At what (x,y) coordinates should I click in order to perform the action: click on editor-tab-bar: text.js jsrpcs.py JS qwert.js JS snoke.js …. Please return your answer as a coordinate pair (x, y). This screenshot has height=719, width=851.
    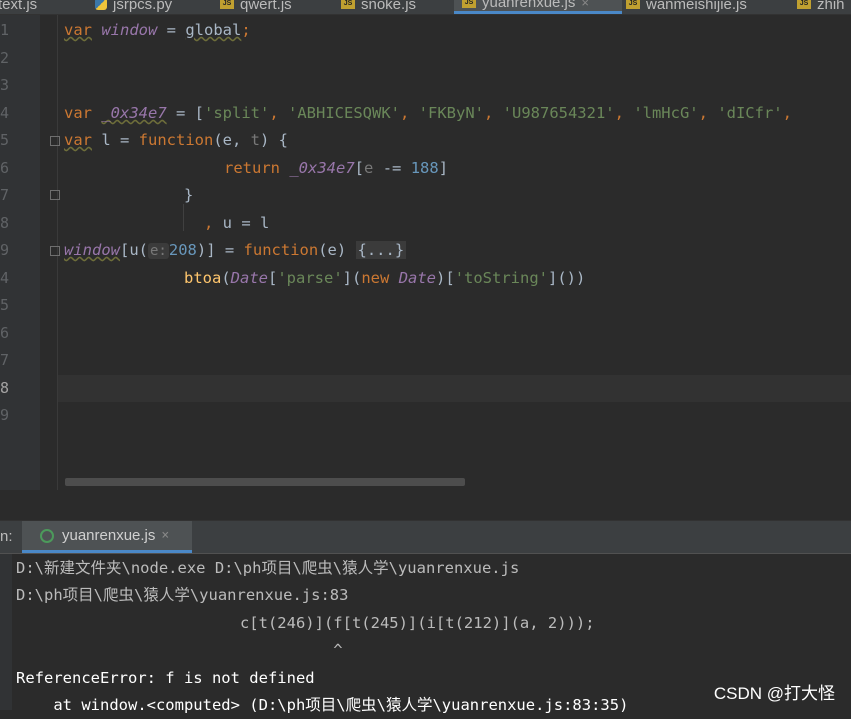
    Looking at the image, I should click on (425, 7).